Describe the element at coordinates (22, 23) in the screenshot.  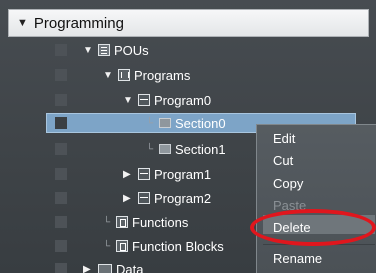
I see `collapse-arrow-icon: ▼` at that location.